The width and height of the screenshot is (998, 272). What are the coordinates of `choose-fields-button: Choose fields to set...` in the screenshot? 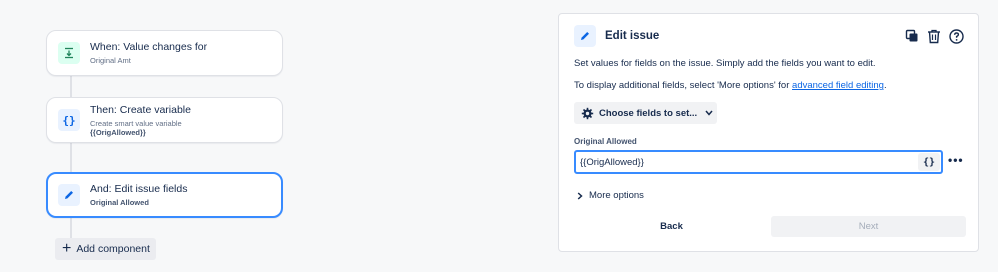 It's located at (645, 113).